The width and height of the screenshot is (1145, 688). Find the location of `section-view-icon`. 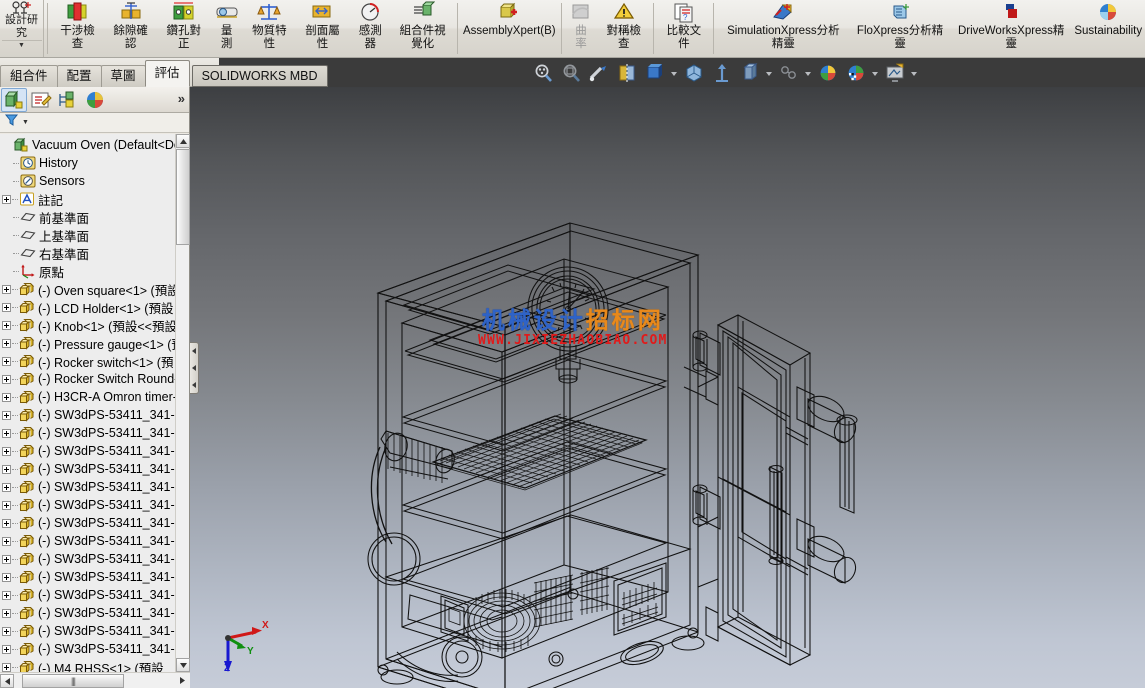

section-view-icon is located at coordinates (627, 73).